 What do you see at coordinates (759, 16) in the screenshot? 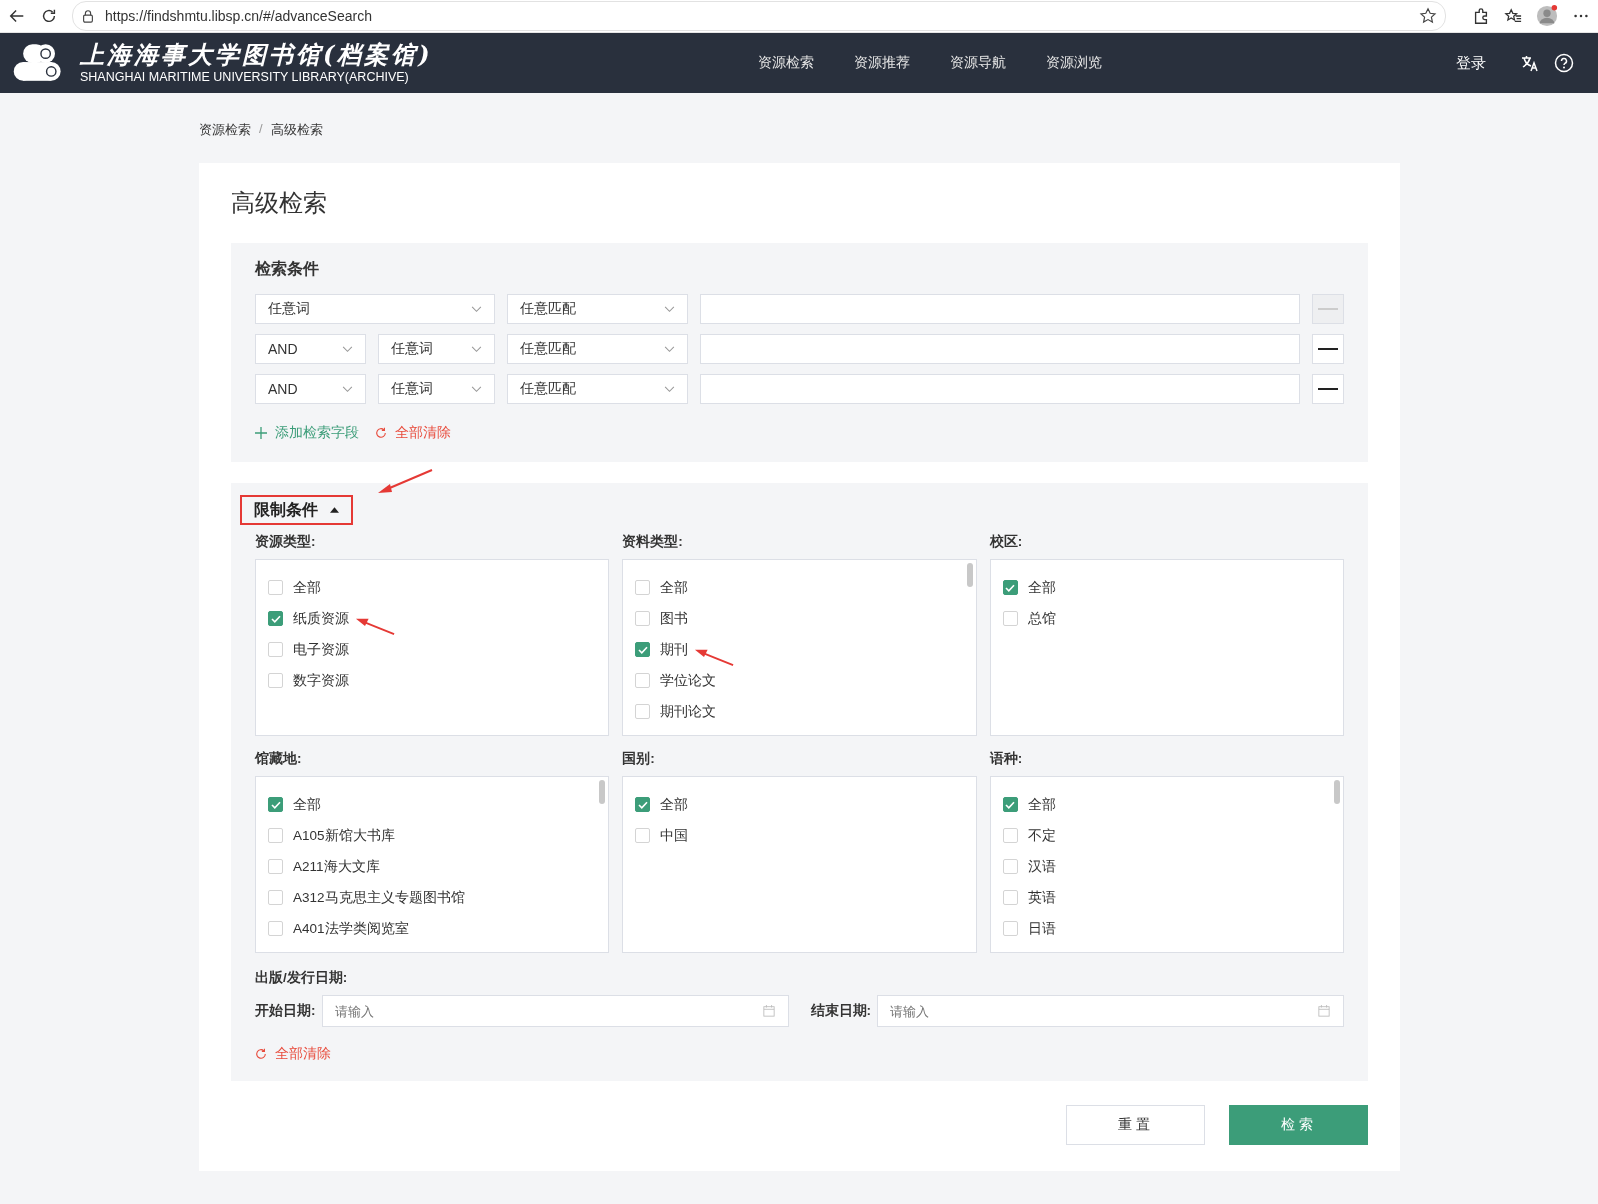
I see `address-bar: https://findshmtu.libsp.cn/#/advanceSearch` at bounding box center [759, 16].